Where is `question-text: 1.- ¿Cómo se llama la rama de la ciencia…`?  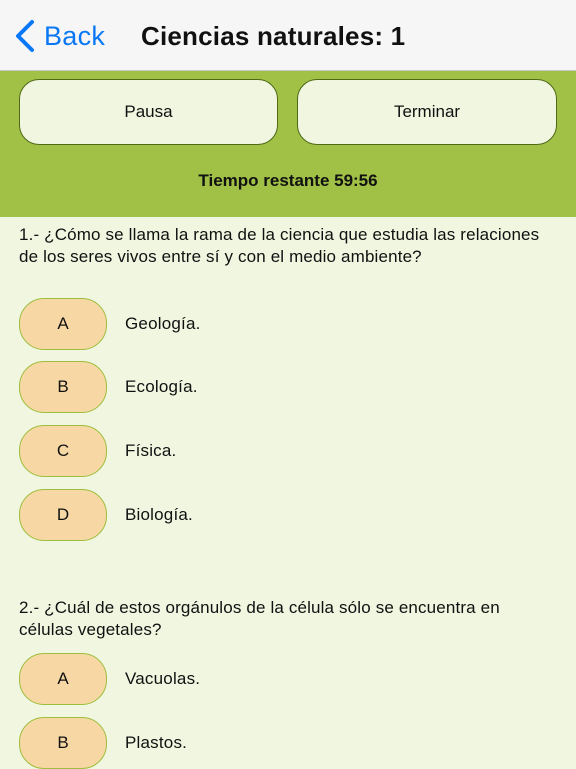 question-text: 1.- ¿Cómo se llama la rama de la ciencia… is located at coordinates (279, 245).